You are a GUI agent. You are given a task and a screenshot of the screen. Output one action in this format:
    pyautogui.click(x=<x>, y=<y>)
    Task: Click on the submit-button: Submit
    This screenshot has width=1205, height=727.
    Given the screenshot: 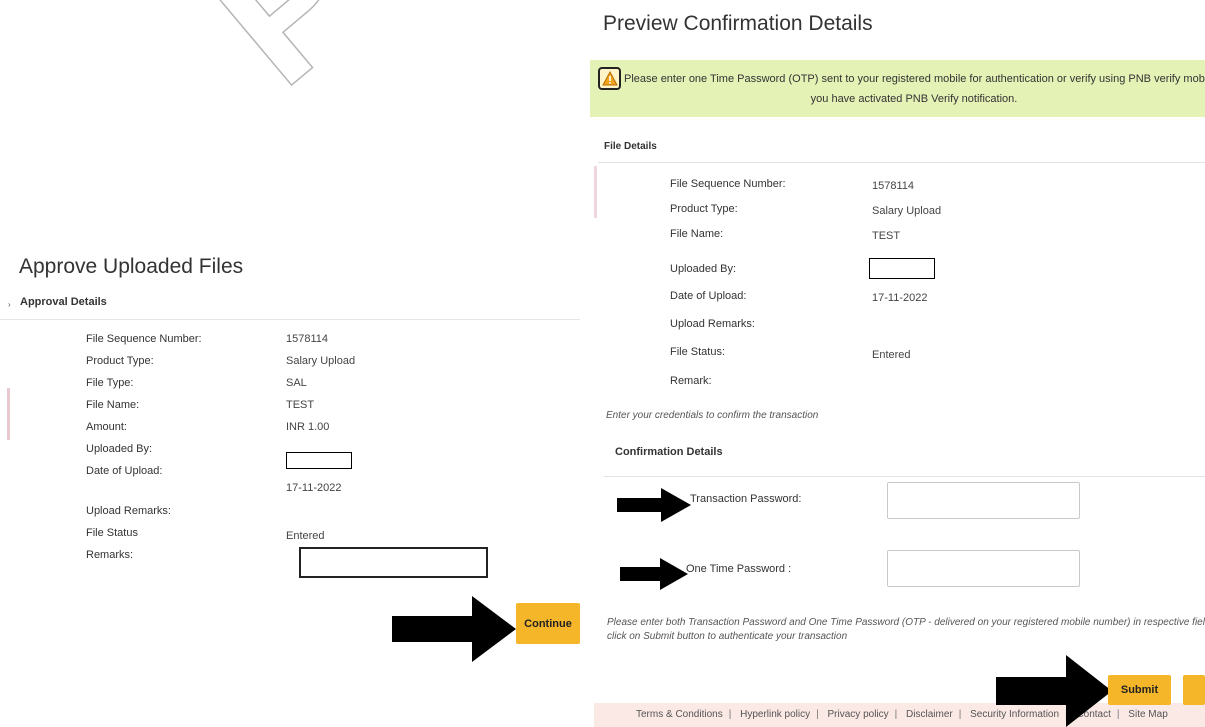 What is the action you would take?
    pyautogui.click(x=1139, y=690)
    